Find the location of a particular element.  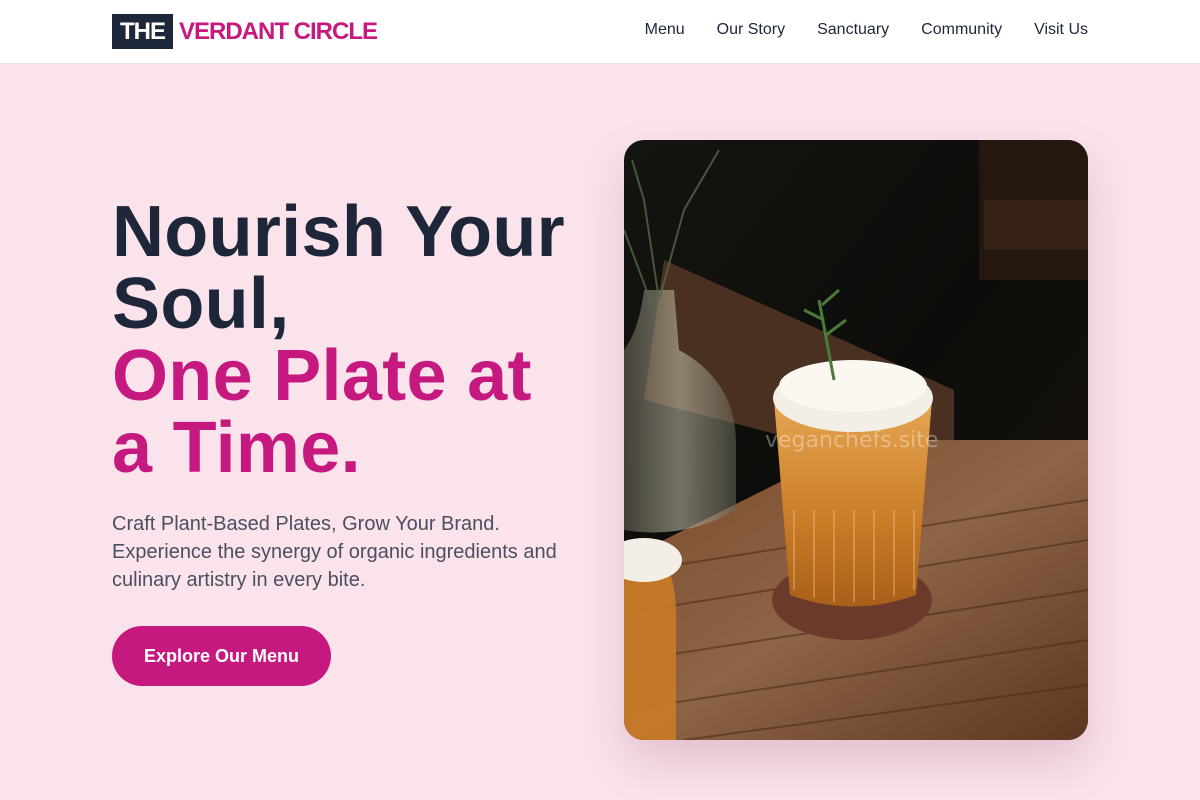

nav-link-menu: Menu is located at coordinates (665, 29).